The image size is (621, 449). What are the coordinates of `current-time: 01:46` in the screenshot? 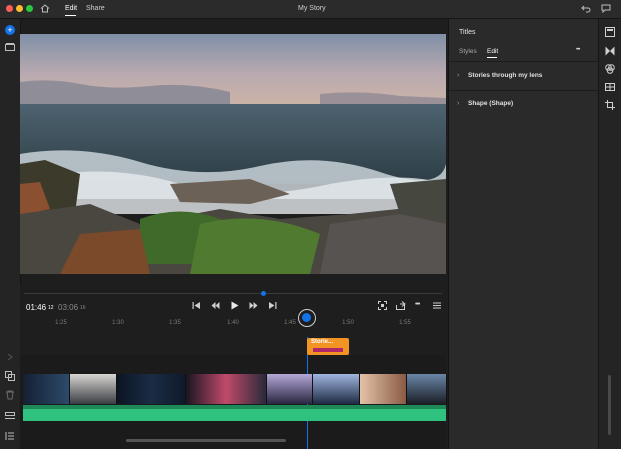 It's located at (36, 307).